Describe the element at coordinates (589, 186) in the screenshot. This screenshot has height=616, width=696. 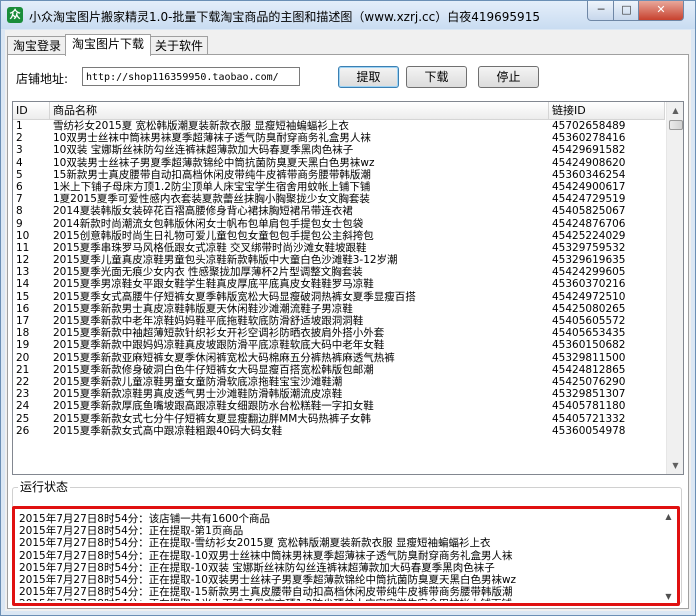
I see `row-link-id: 45424900617` at that location.